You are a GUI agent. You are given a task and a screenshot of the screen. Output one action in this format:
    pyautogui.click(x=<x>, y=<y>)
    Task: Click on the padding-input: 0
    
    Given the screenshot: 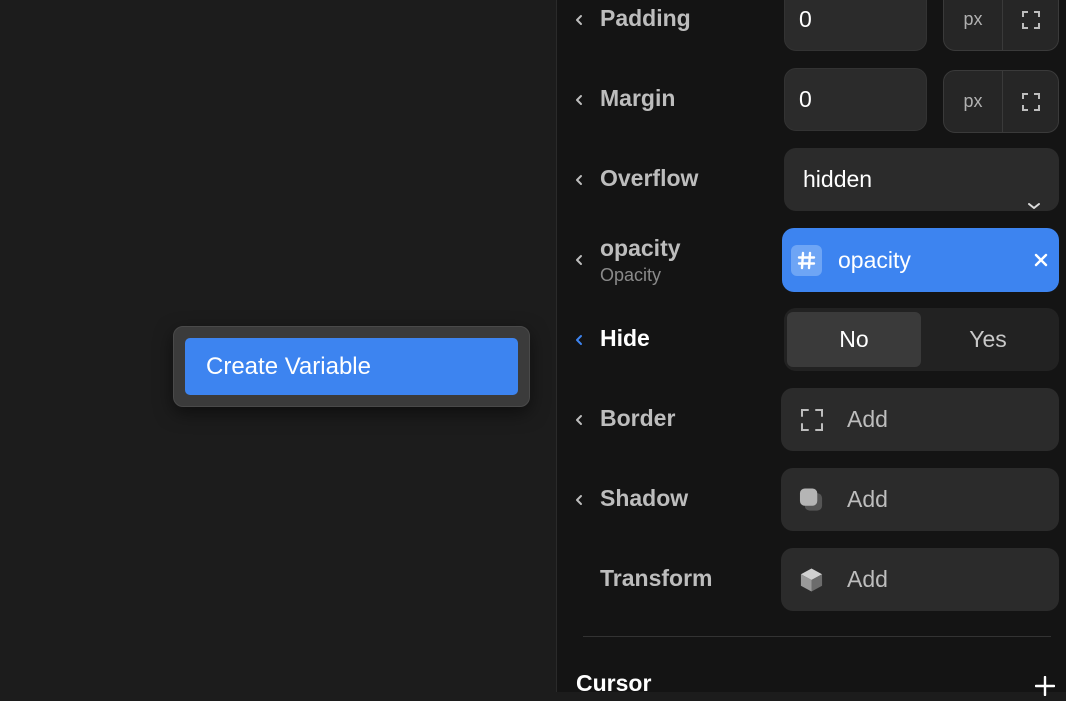 What is the action you would take?
    pyautogui.click(x=855, y=25)
    